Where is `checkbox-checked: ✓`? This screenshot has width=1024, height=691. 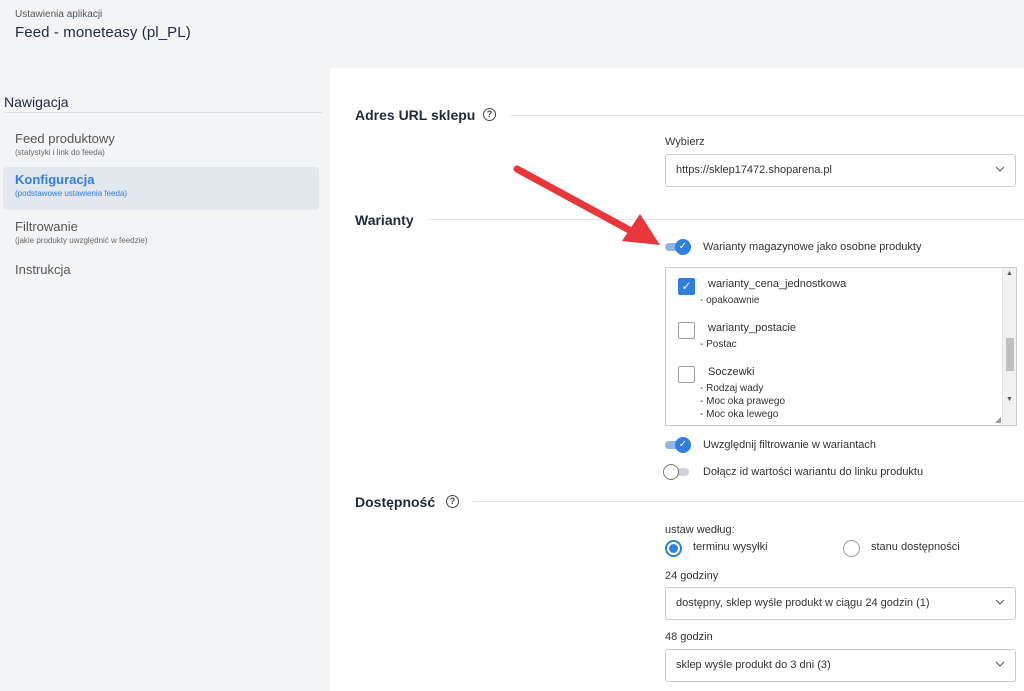 checkbox-checked: ✓ is located at coordinates (686, 286).